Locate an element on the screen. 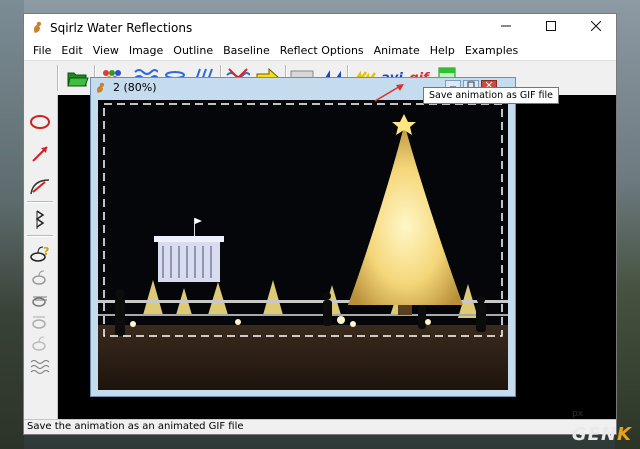  child-window-title: 2 (80%) is located at coordinates (135, 87).